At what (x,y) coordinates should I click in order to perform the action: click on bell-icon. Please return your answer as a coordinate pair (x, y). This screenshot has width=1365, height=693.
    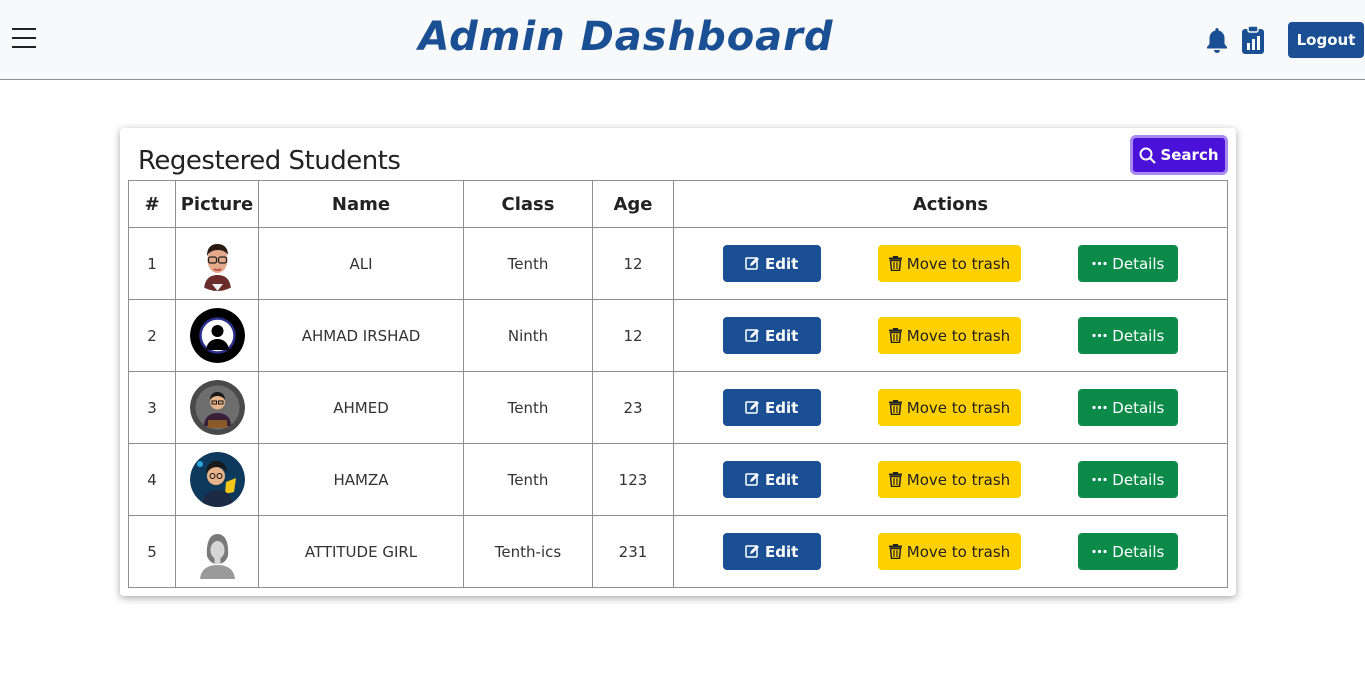
    Looking at the image, I should click on (1217, 40).